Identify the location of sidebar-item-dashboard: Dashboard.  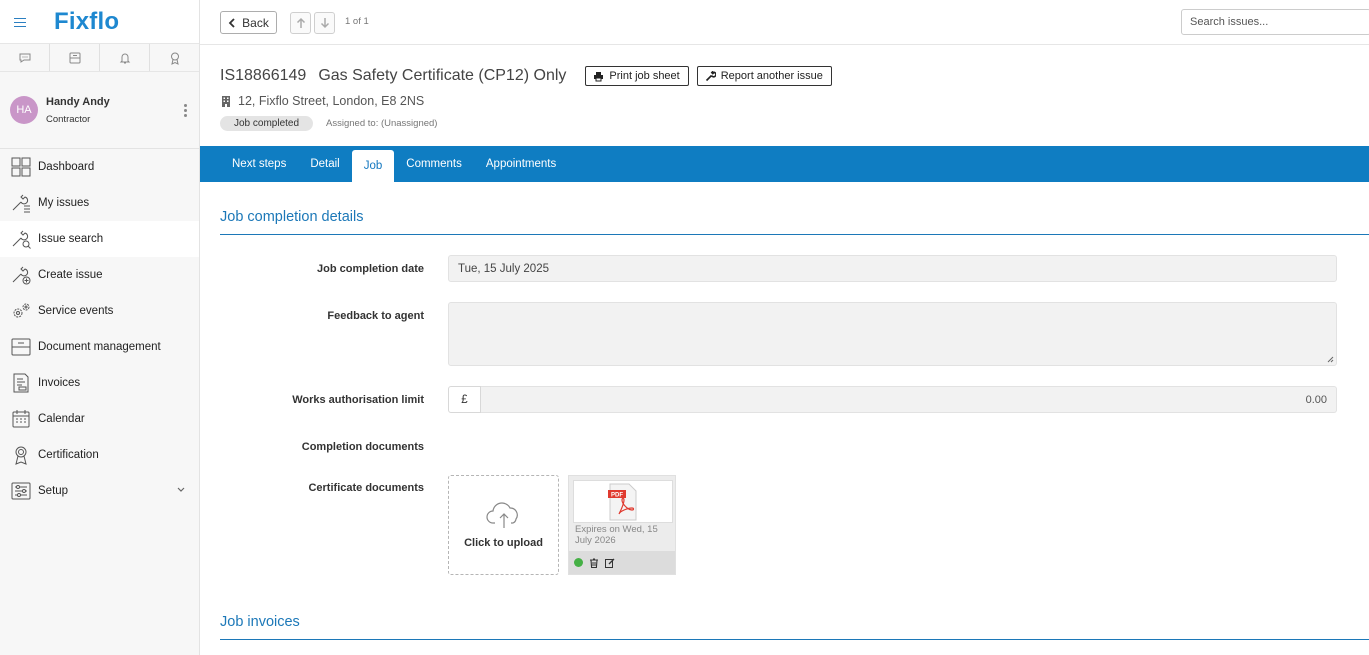
(99, 167).